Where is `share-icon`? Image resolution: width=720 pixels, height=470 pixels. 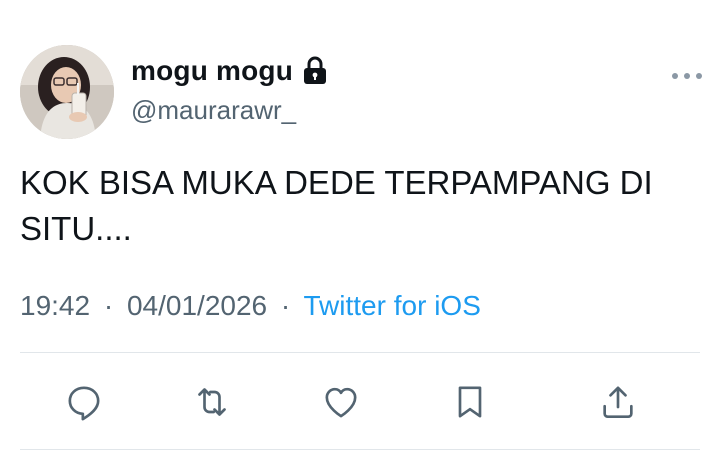
share-icon is located at coordinates (618, 402).